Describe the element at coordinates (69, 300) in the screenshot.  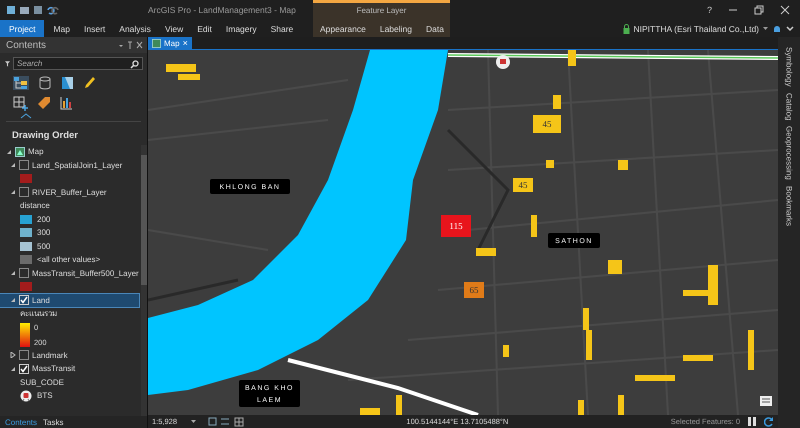
I see `selected-layer-row: Land` at that location.